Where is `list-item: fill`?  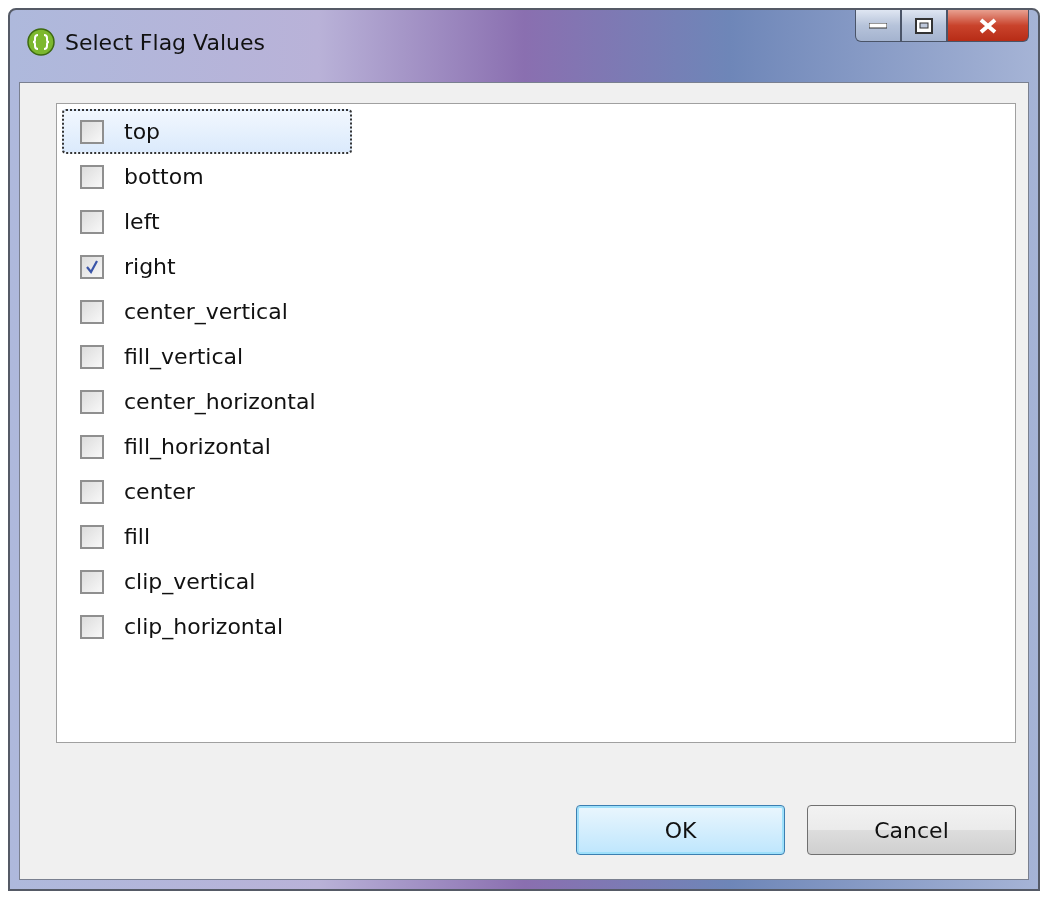 list-item: fill is located at coordinates (107, 536).